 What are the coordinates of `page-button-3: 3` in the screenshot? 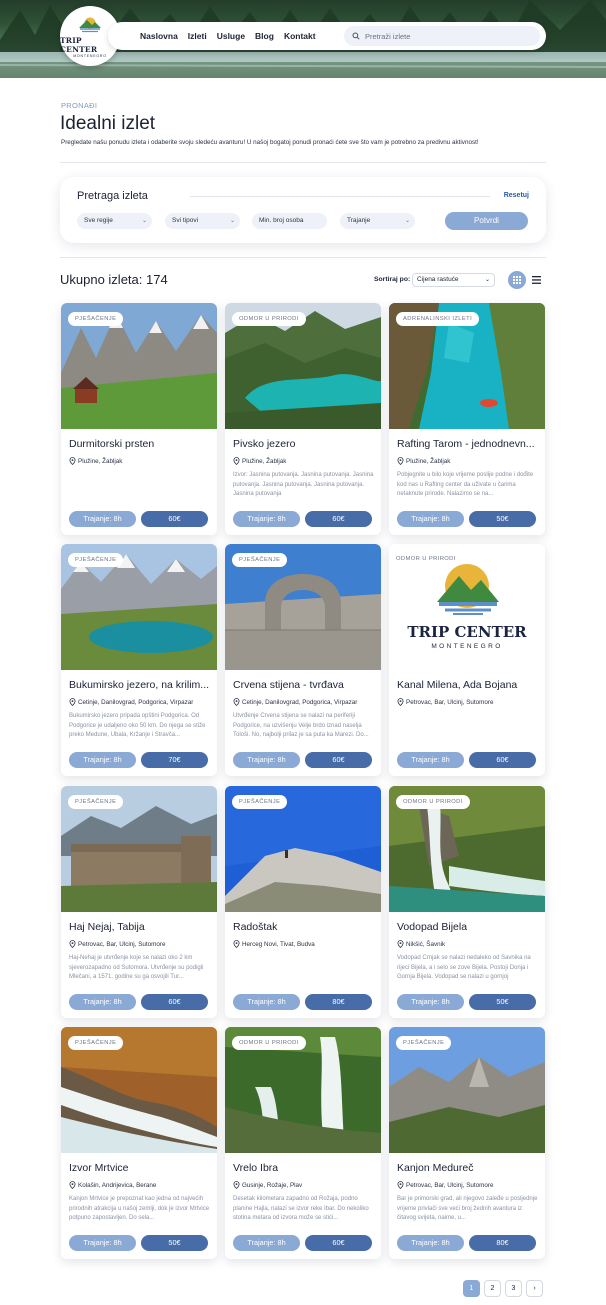 It's located at (513, 1288).